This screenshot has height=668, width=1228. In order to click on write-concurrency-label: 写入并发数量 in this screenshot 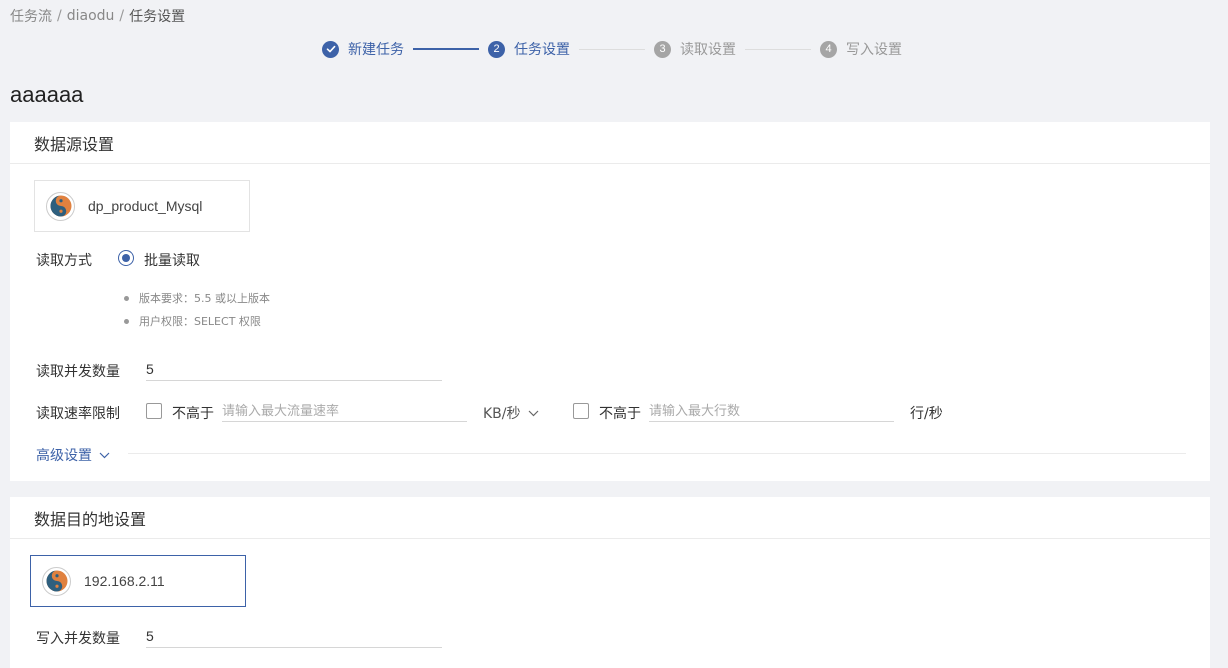, I will do `click(78, 639)`.